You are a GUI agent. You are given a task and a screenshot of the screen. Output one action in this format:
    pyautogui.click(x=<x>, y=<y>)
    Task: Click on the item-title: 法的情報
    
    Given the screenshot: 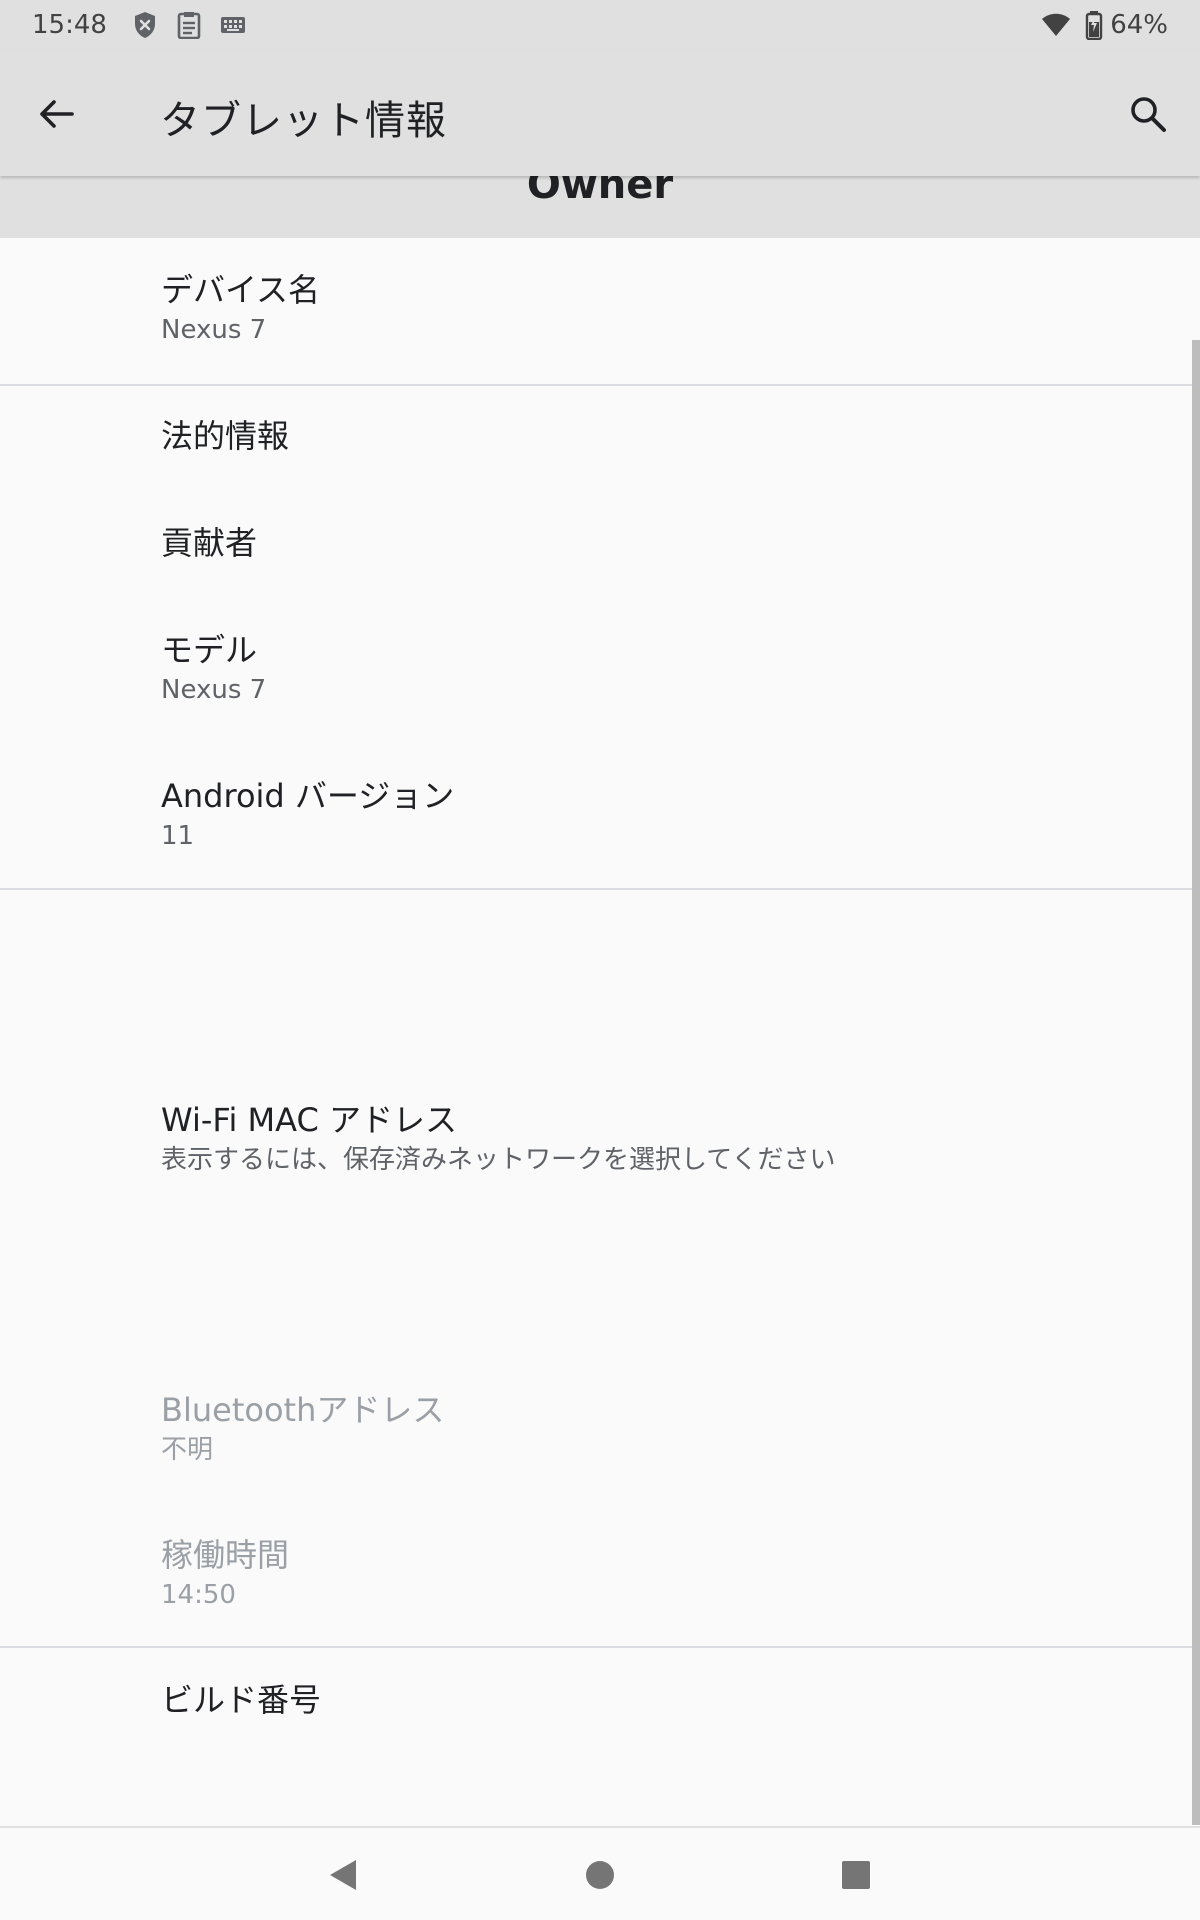 What is the action you would take?
    pyautogui.click(x=225, y=436)
    